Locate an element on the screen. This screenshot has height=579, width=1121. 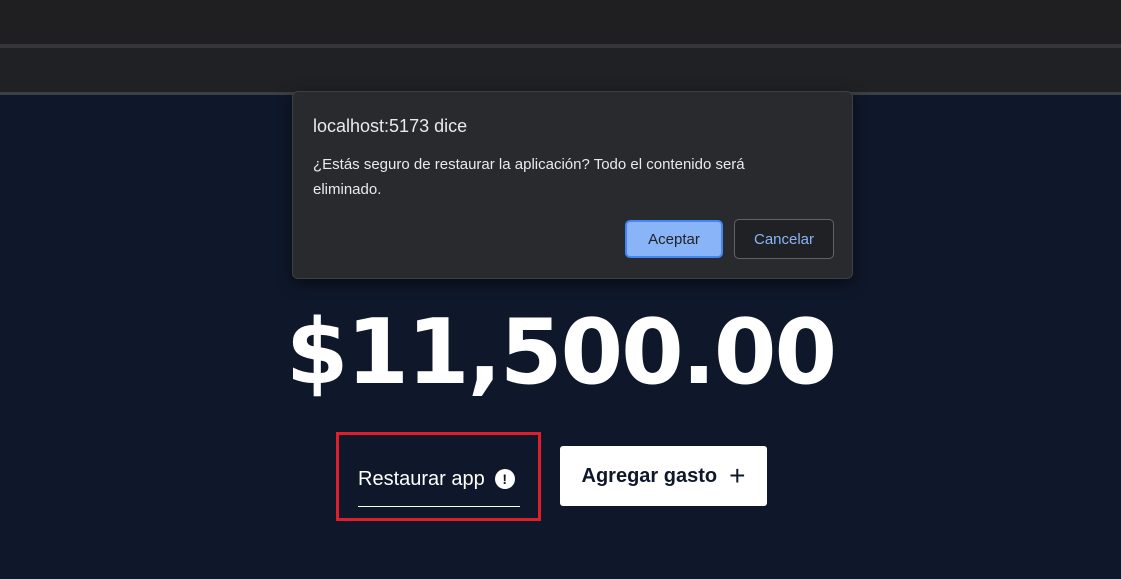
accept-button: Aceptar is located at coordinates (674, 239).